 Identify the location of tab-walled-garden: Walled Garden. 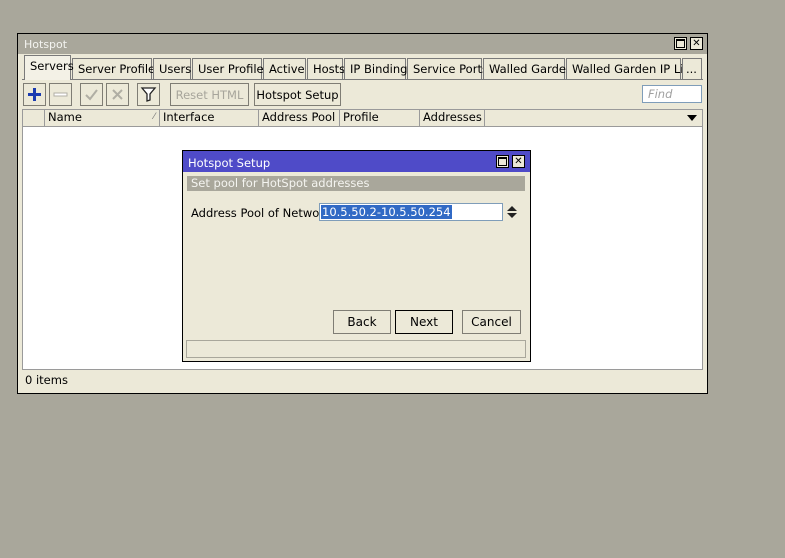
(528, 68).